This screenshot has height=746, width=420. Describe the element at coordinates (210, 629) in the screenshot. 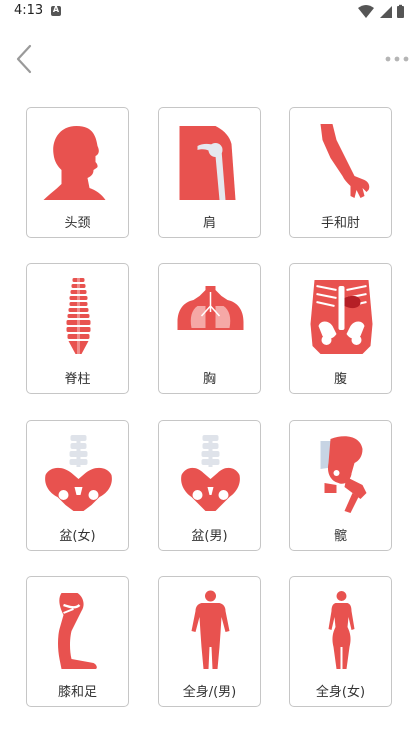

I see `full-body-male-icon` at that location.